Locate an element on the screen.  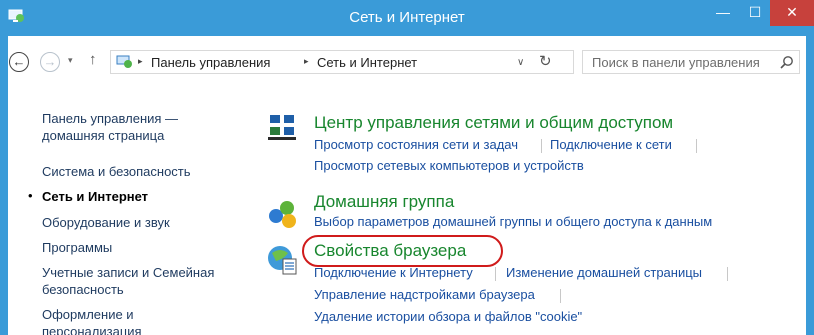
up-button: ↑ is located at coordinates (93, 59).